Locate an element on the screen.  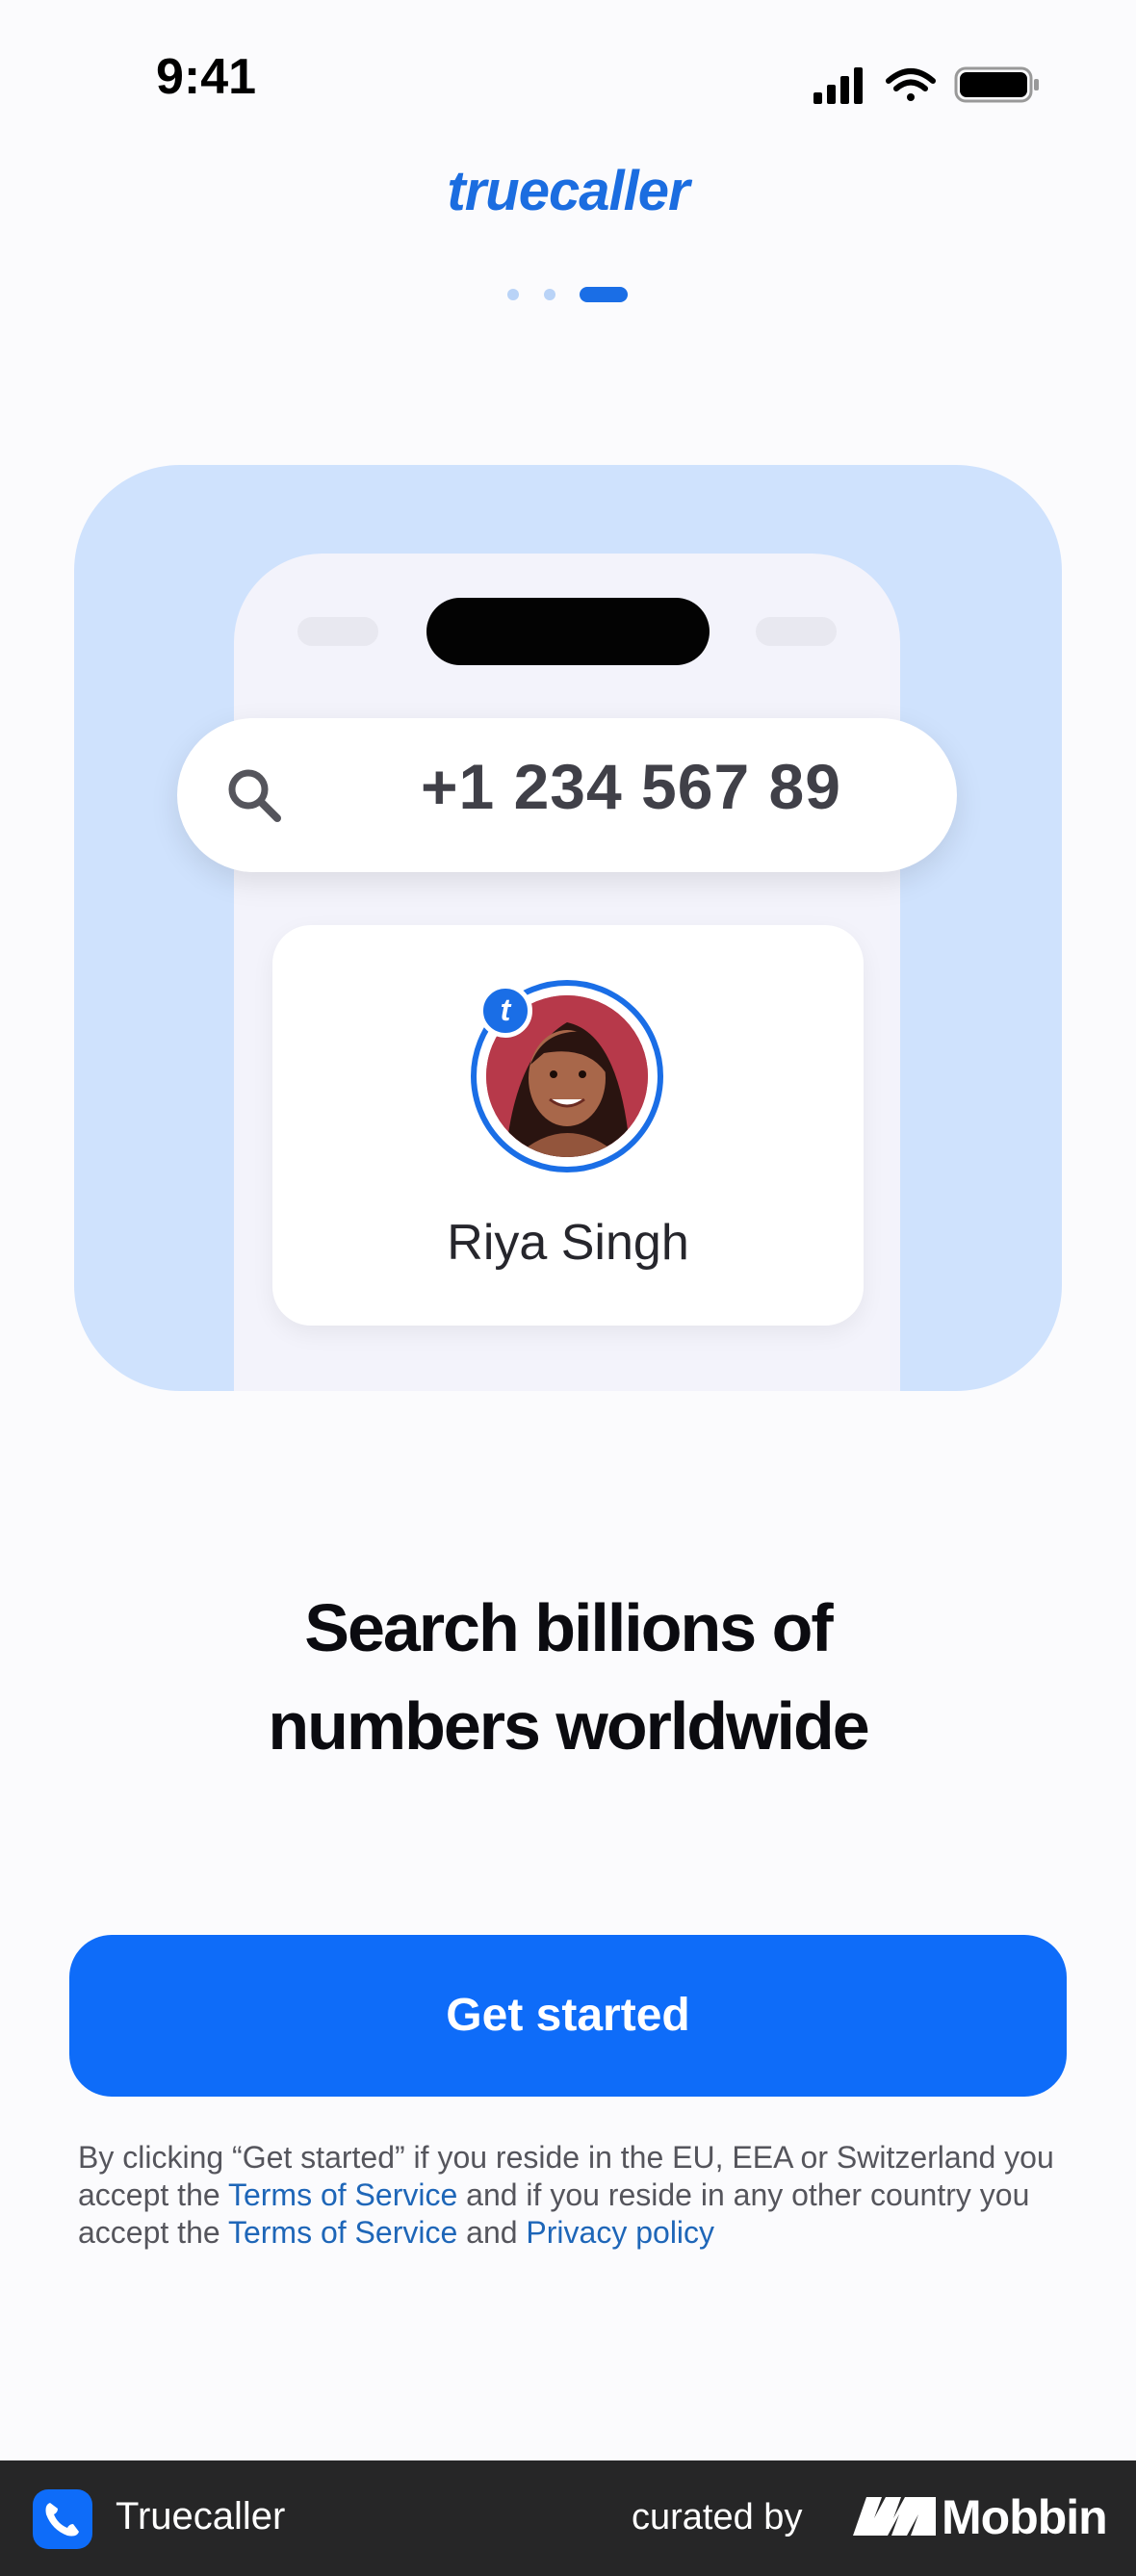
contact-card: t Riya Singh is located at coordinates (568, 1125).